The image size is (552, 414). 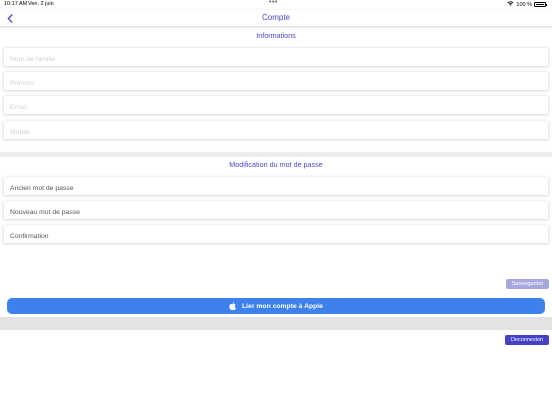 What do you see at coordinates (233, 306) in the screenshot?
I see `apple-icon` at bounding box center [233, 306].